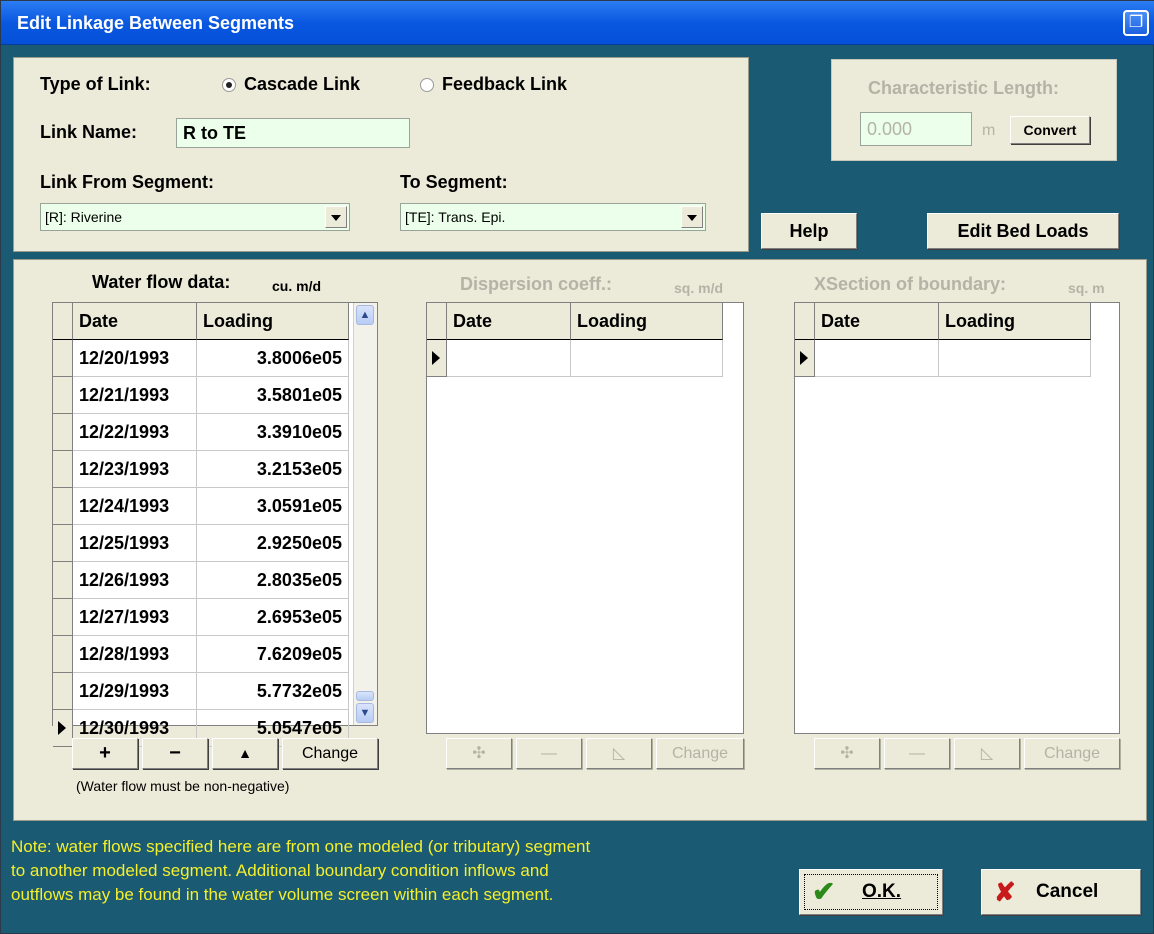 This screenshot has width=1154, height=934. What do you see at coordinates (95, 84) in the screenshot?
I see `link-type-label: Type of Link:` at bounding box center [95, 84].